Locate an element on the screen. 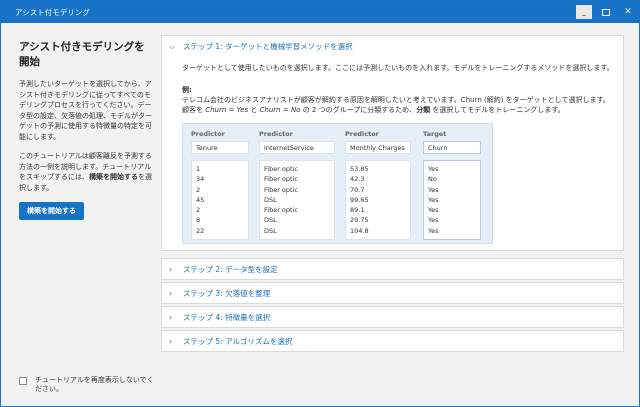  step-panel-5: › ステップ 5: アルゴリズムを選択 is located at coordinates (392, 341).